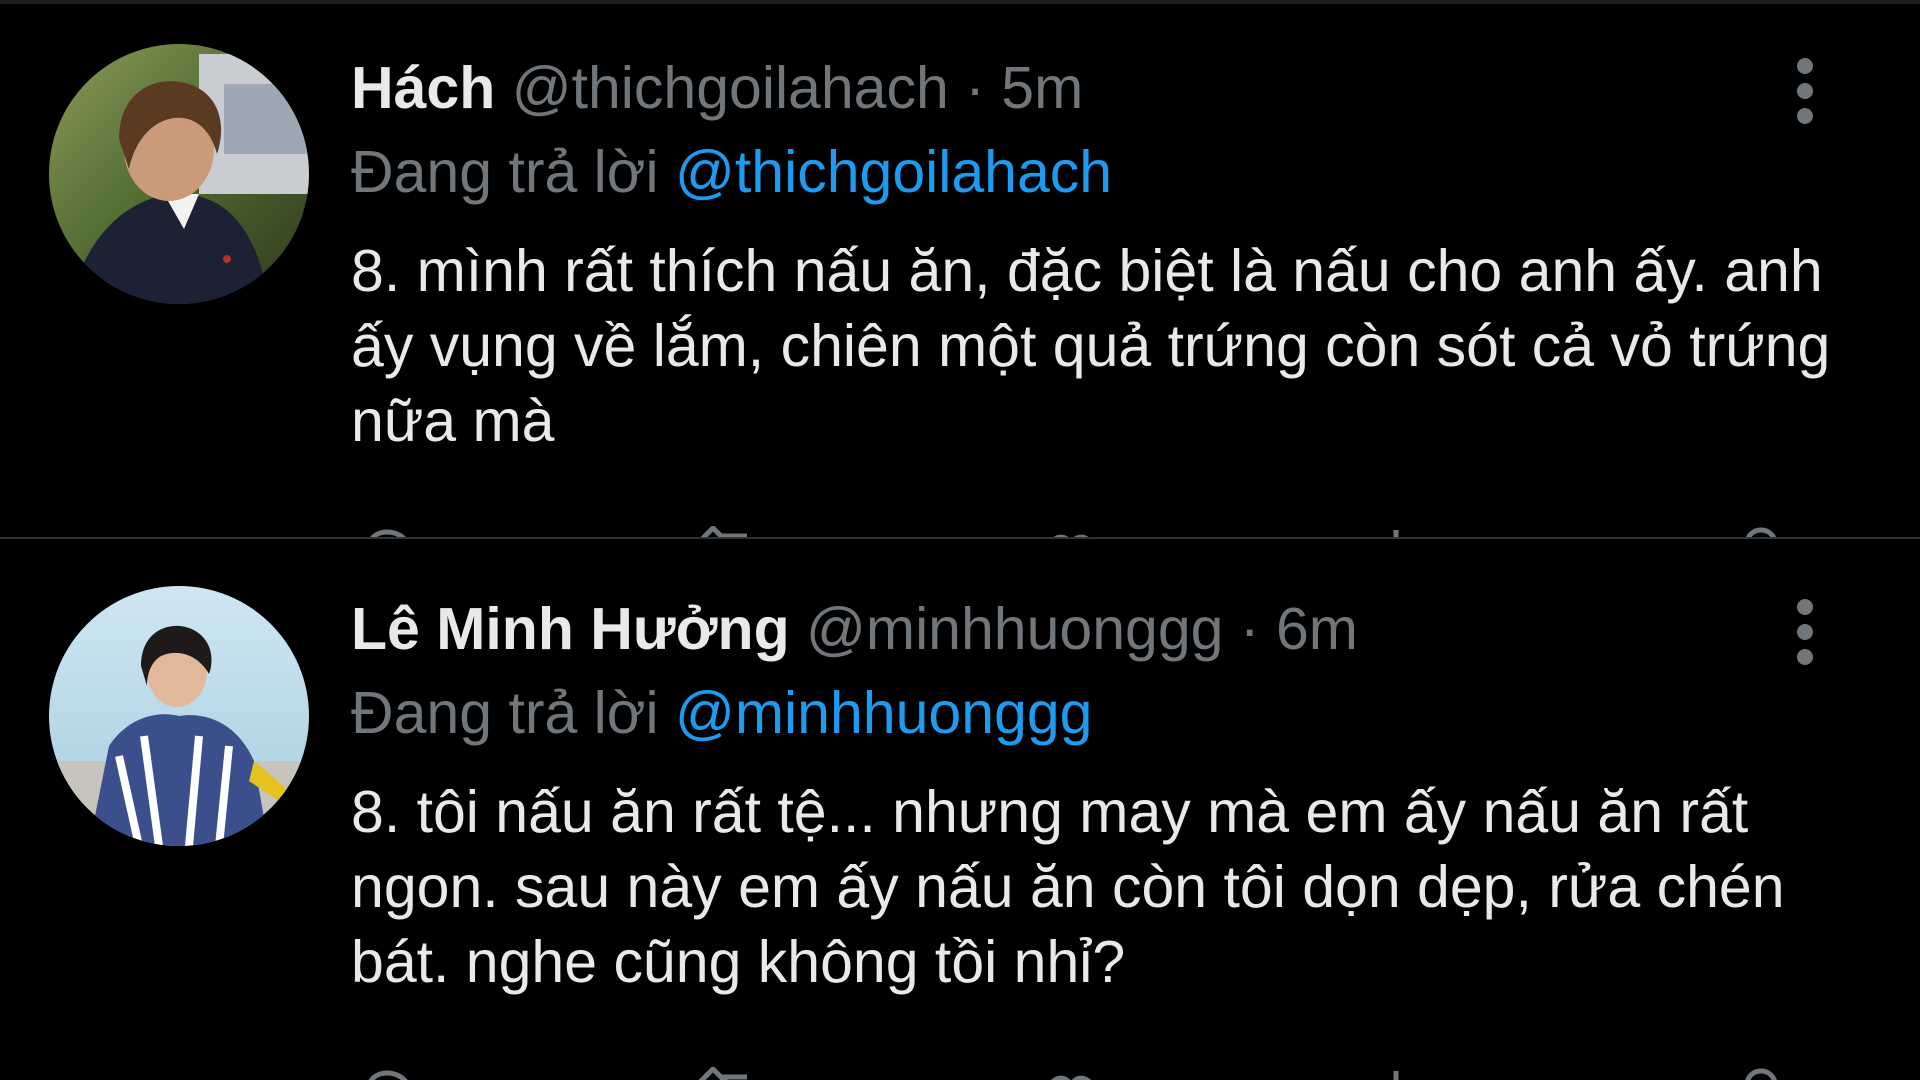  I want to click on tweet-actions, so click(1076, 1073).